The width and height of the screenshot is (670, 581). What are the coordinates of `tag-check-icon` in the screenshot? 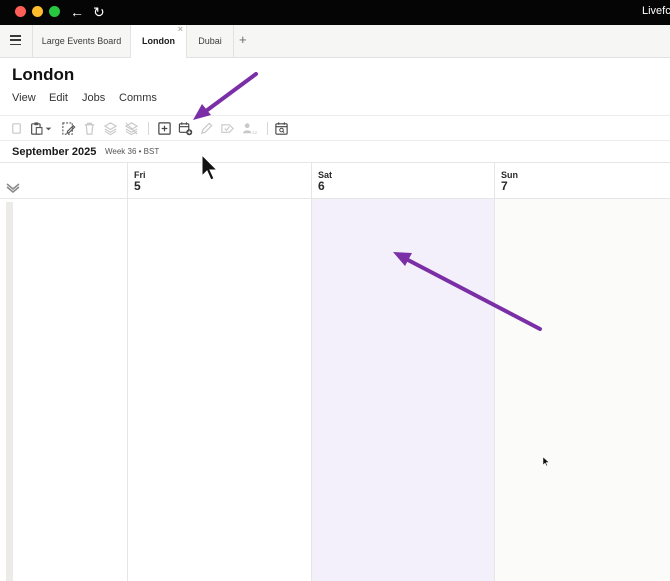 It's located at (227, 128).